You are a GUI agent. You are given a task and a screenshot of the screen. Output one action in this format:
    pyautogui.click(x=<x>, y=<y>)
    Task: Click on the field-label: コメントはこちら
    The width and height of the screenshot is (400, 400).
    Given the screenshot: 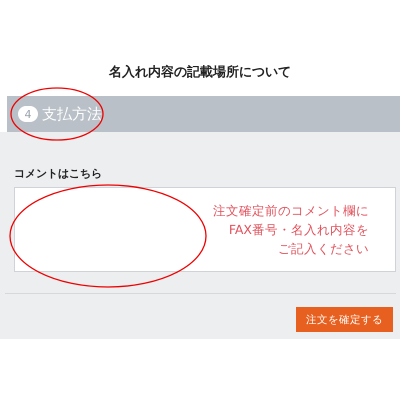 What is the action you would take?
    pyautogui.click(x=58, y=173)
    